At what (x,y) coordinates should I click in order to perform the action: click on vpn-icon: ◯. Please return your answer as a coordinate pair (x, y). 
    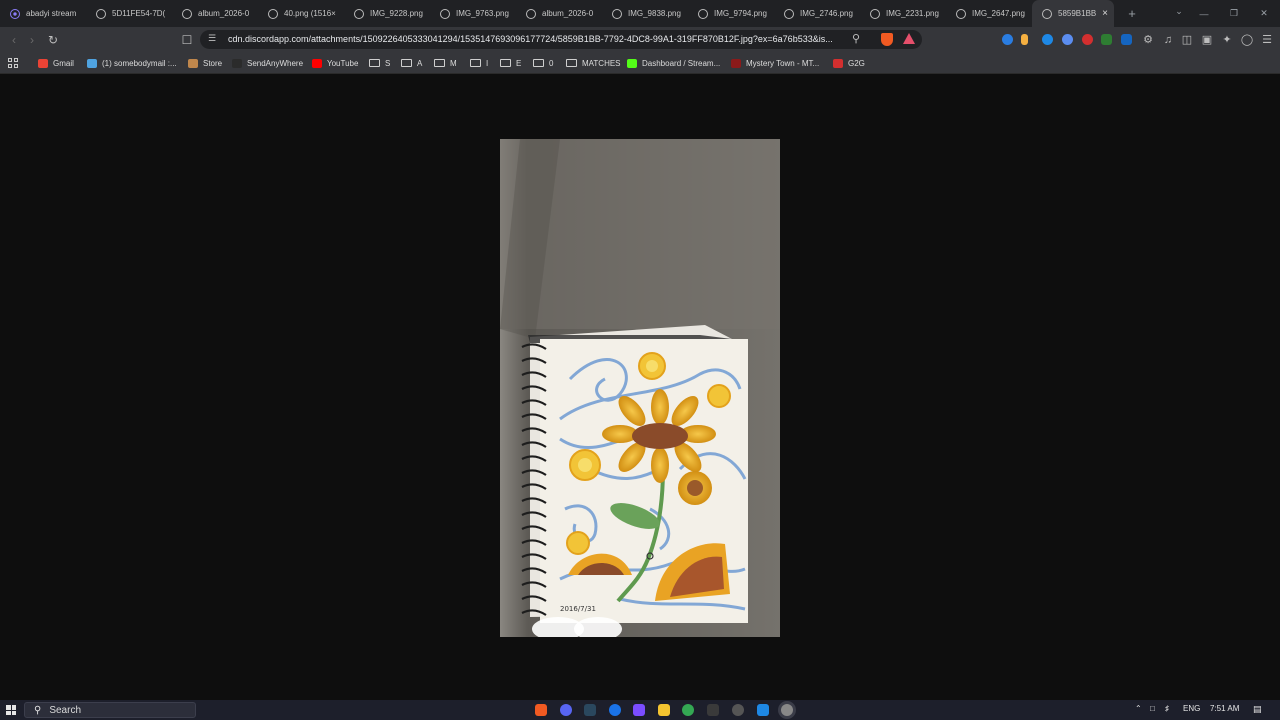
    Looking at the image, I should click on (1247, 40).